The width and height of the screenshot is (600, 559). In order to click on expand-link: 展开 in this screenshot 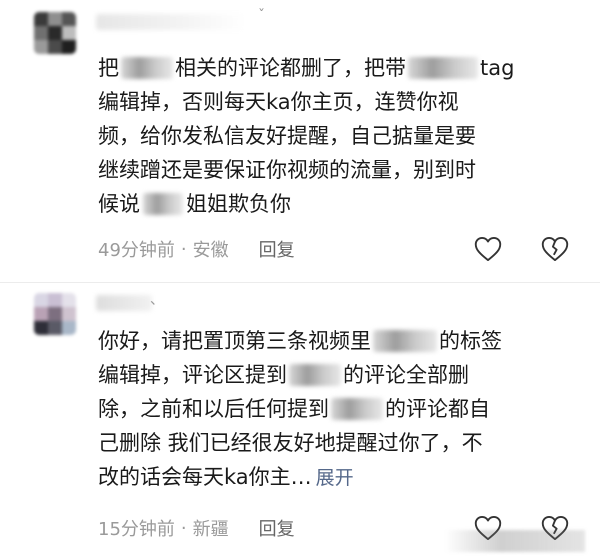, I will do `click(335, 478)`.